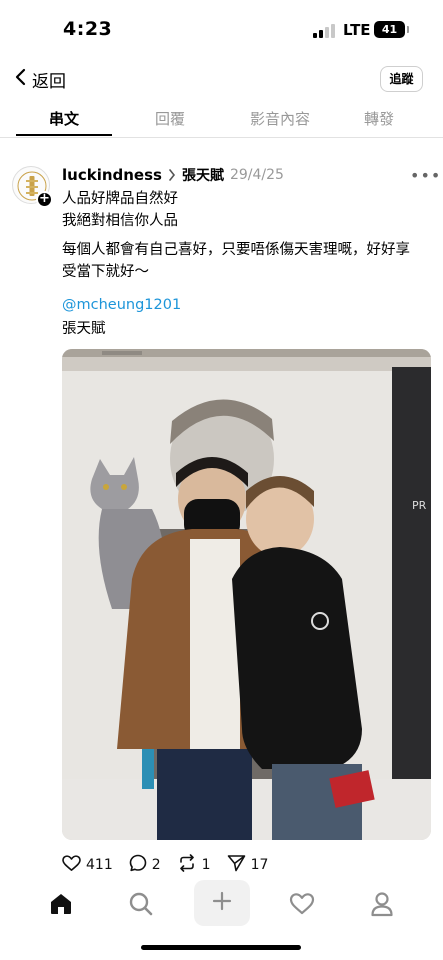 This screenshot has height=960, width=443. What do you see at coordinates (236, 250) in the screenshot?
I see `post-text-line: 每個人都會有自己喜好，只要唔係傷天害理嘅，好好享` at bounding box center [236, 250].